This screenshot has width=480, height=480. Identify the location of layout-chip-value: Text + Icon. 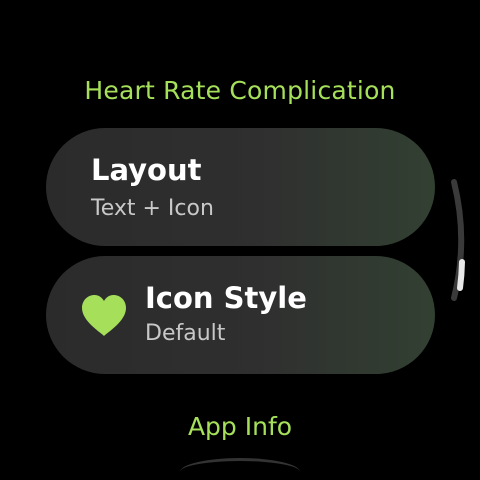
(152, 208).